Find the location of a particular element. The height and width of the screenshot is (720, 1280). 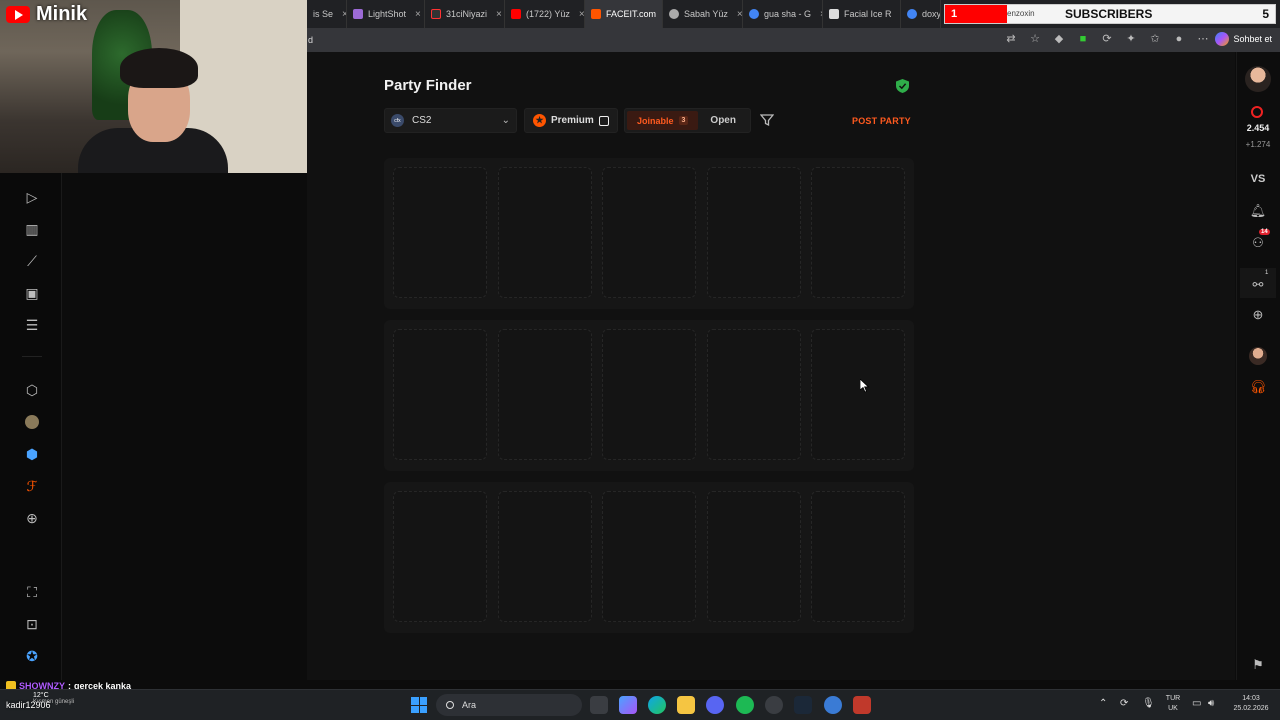

premium-star-icon: ✪ is located at coordinates (32, 656).